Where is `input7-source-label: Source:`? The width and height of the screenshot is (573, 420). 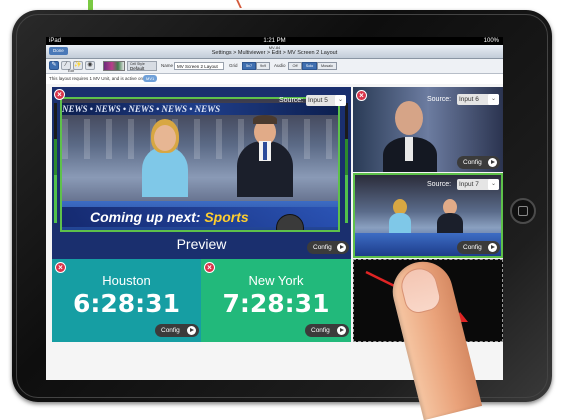 input7-source-label: Source: is located at coordinates (439, 184).